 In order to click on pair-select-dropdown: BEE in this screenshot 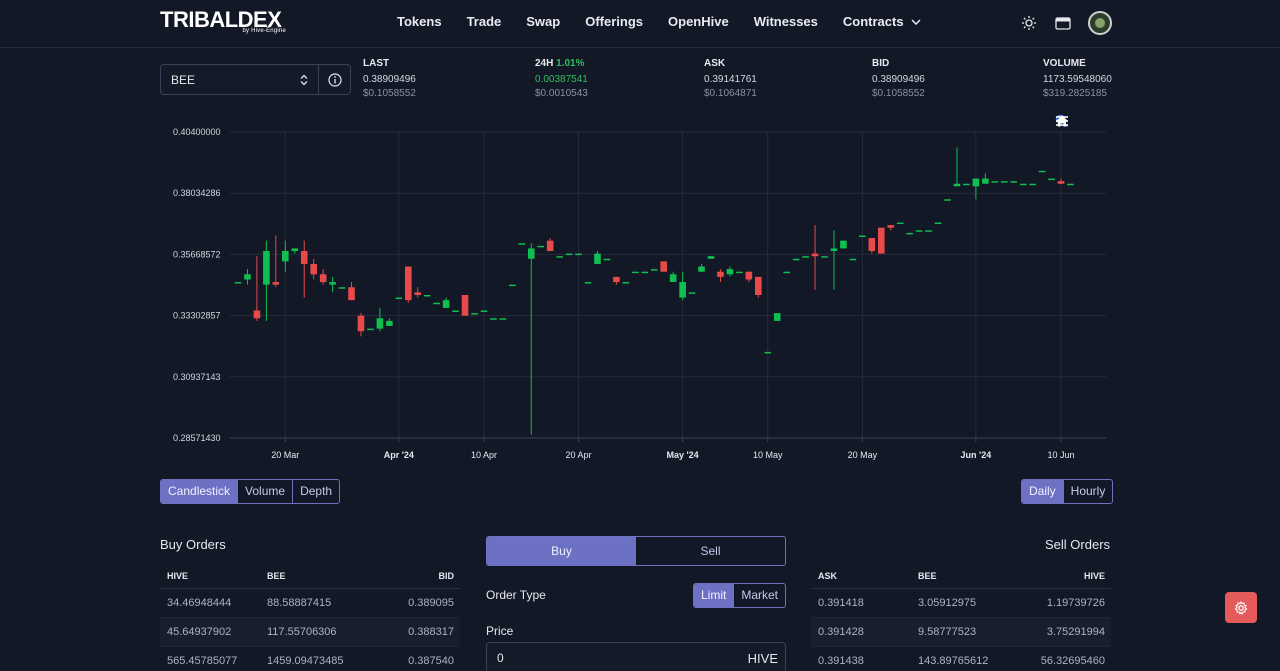, I will do `click(240, 79)`.